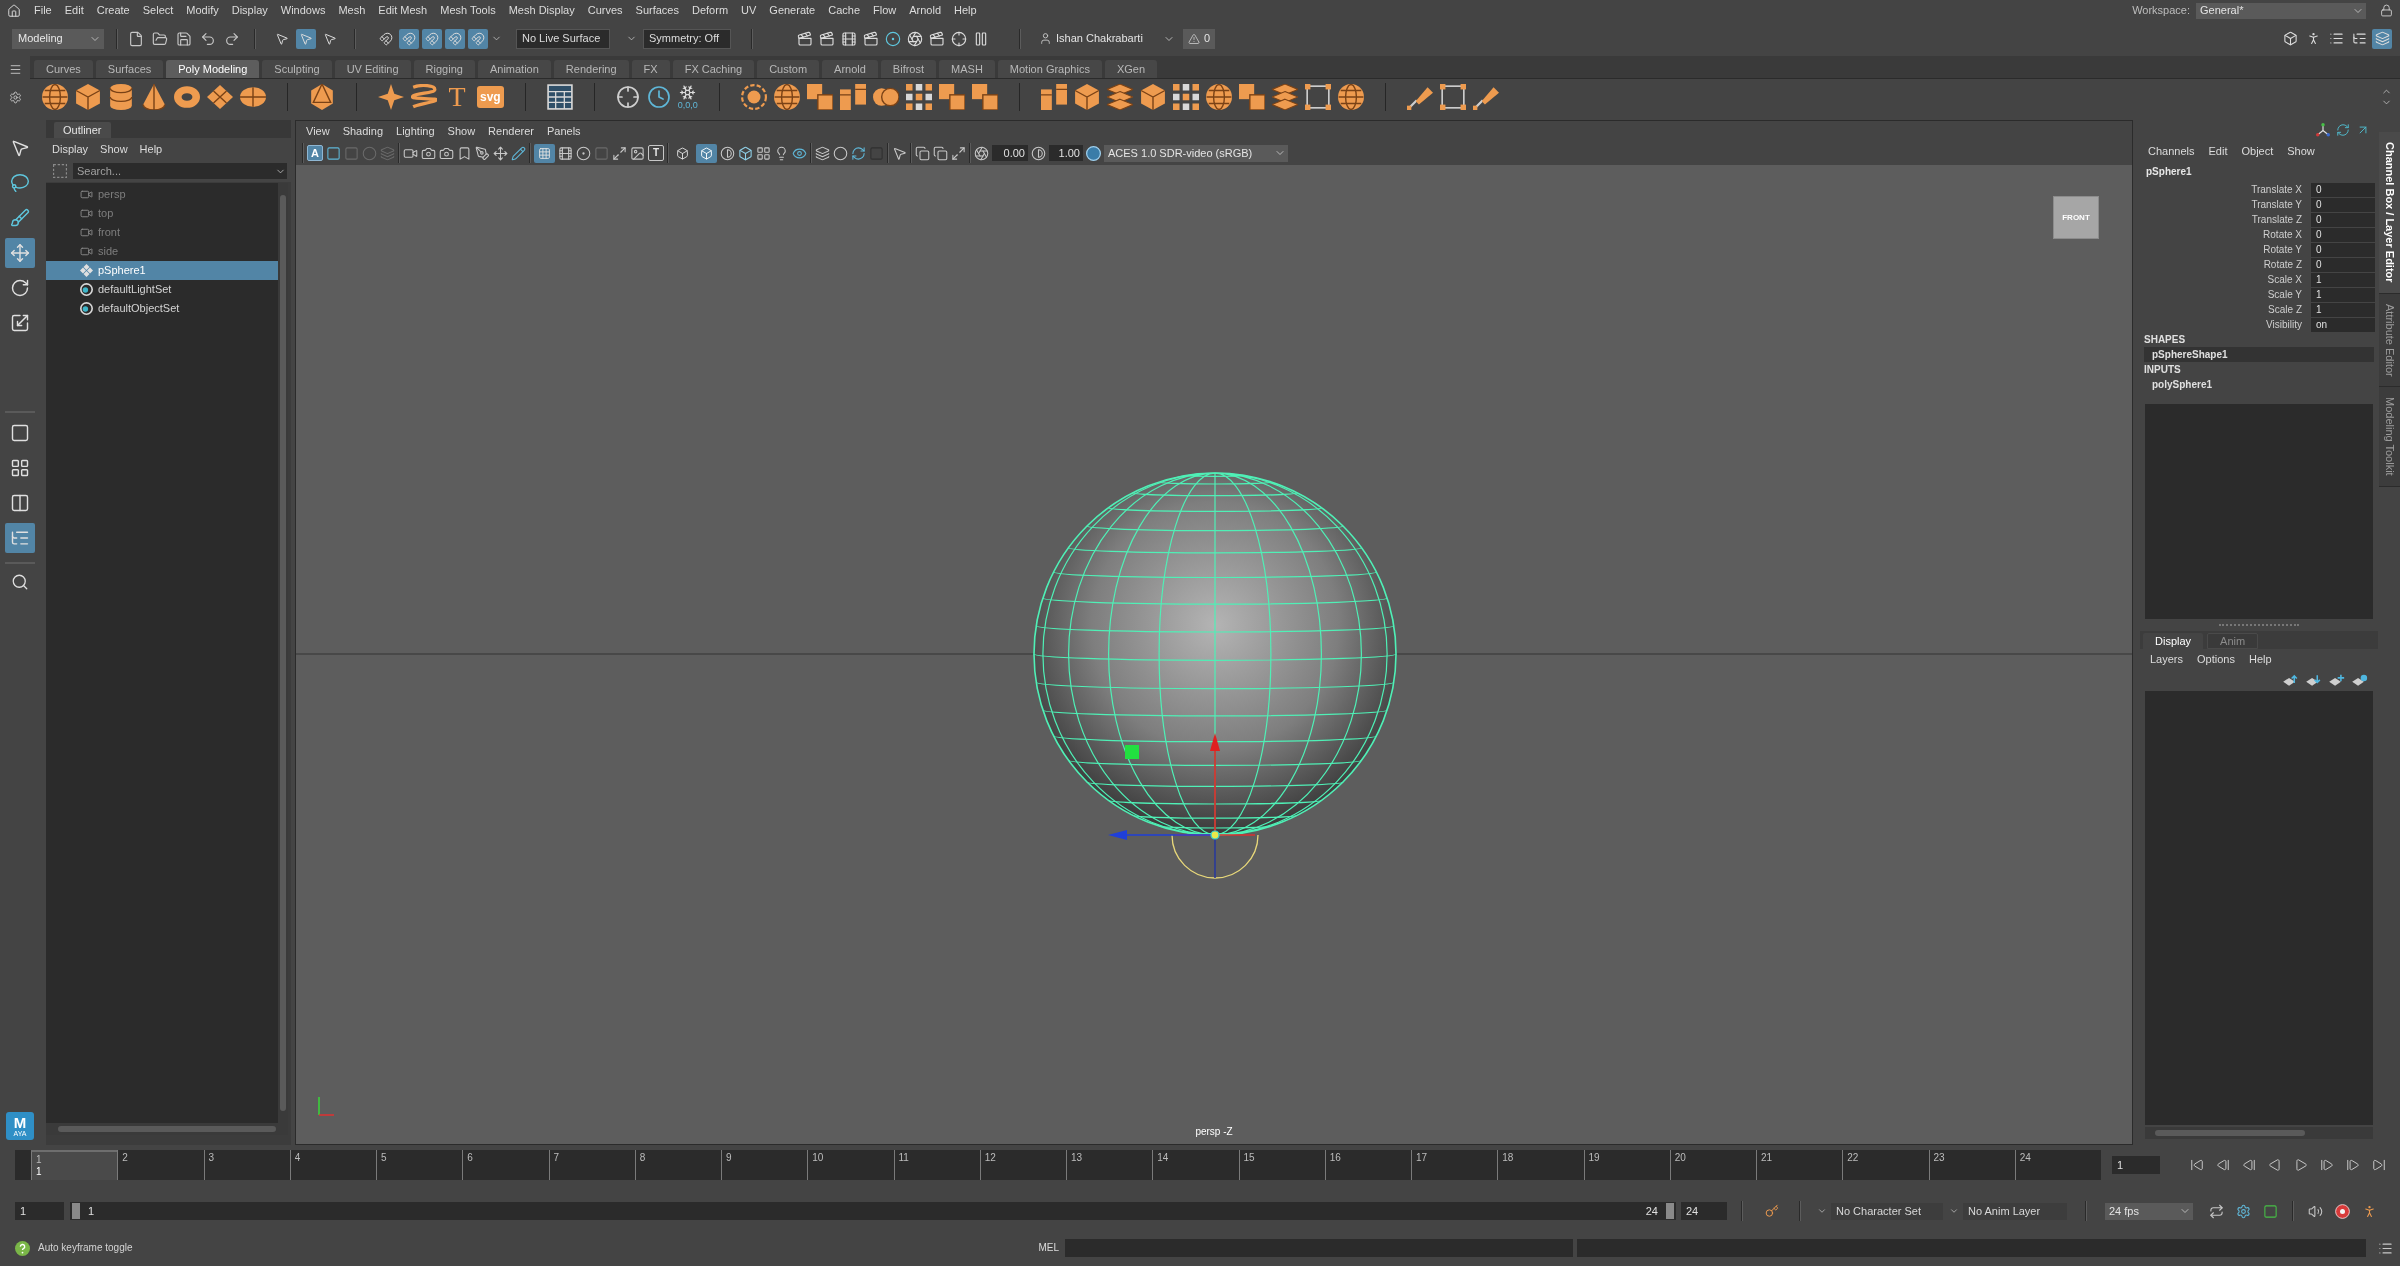 This screenshot has width=2400, height=1266. I want to click on helix-icon, so click(424, 96).